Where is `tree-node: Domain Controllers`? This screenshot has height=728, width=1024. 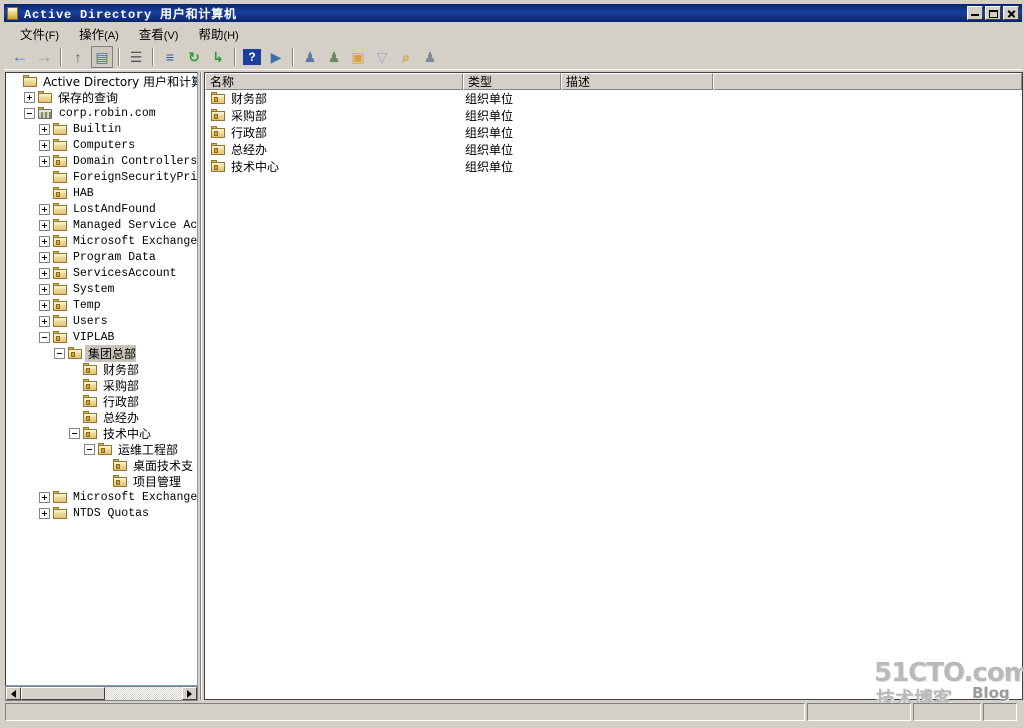
tree-node: Domain Controllers is located at coordinates (101, 161).